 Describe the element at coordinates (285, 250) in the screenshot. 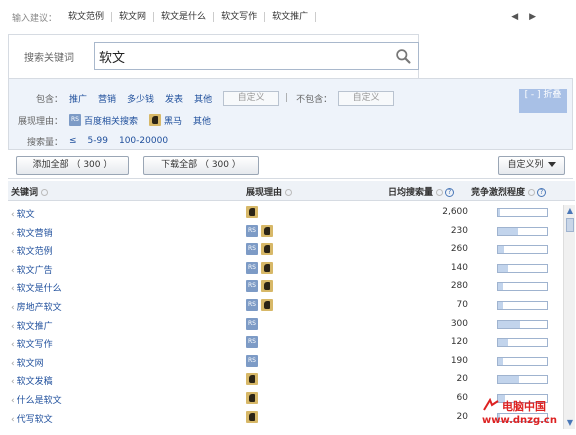

I see `table-row: 软文范例 RS 260` at that location.